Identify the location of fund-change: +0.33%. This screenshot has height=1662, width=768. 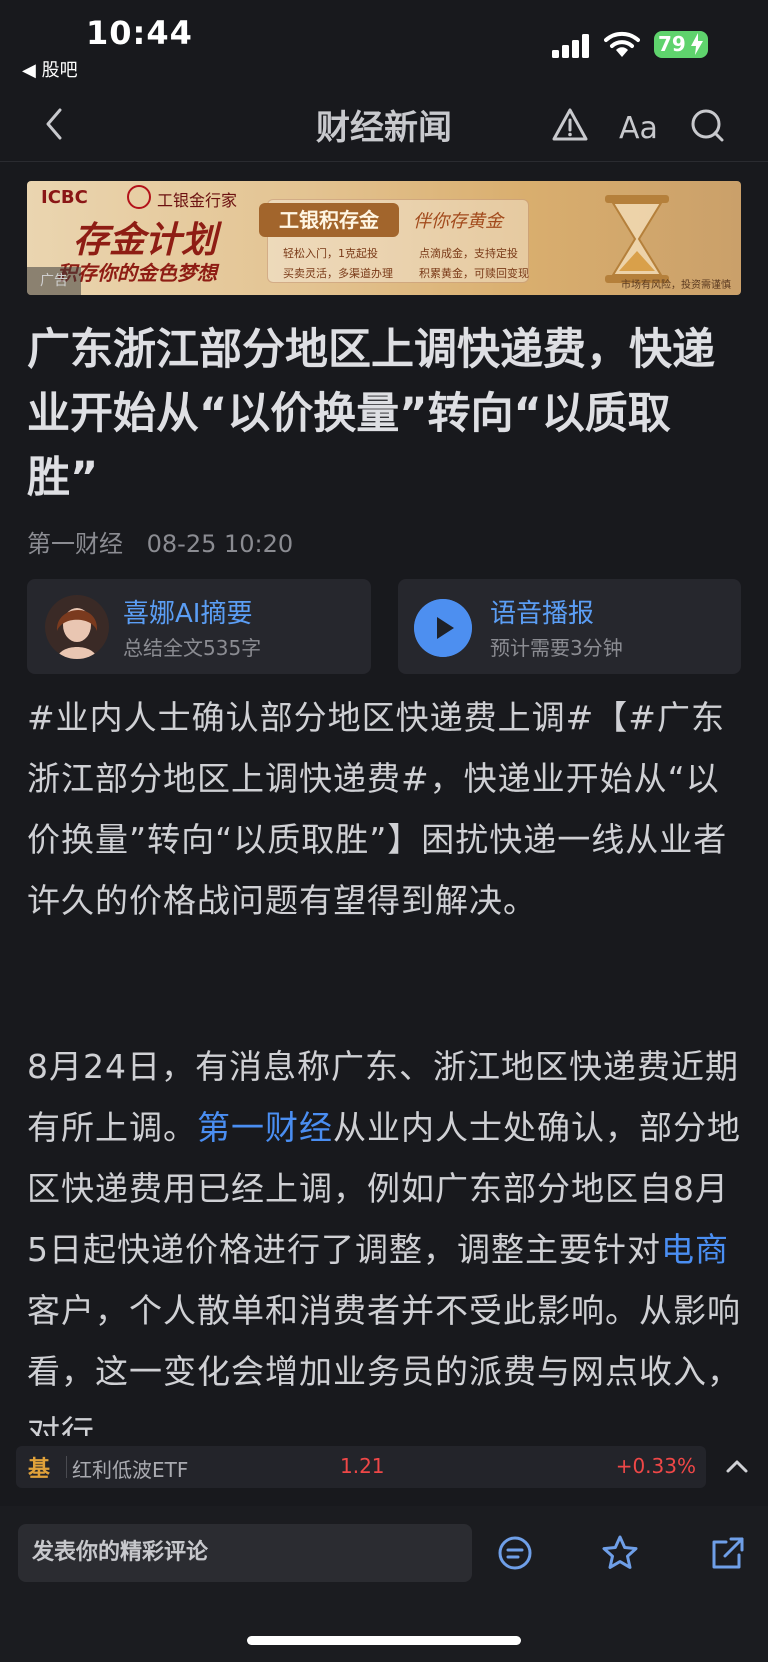
(655, 1466).